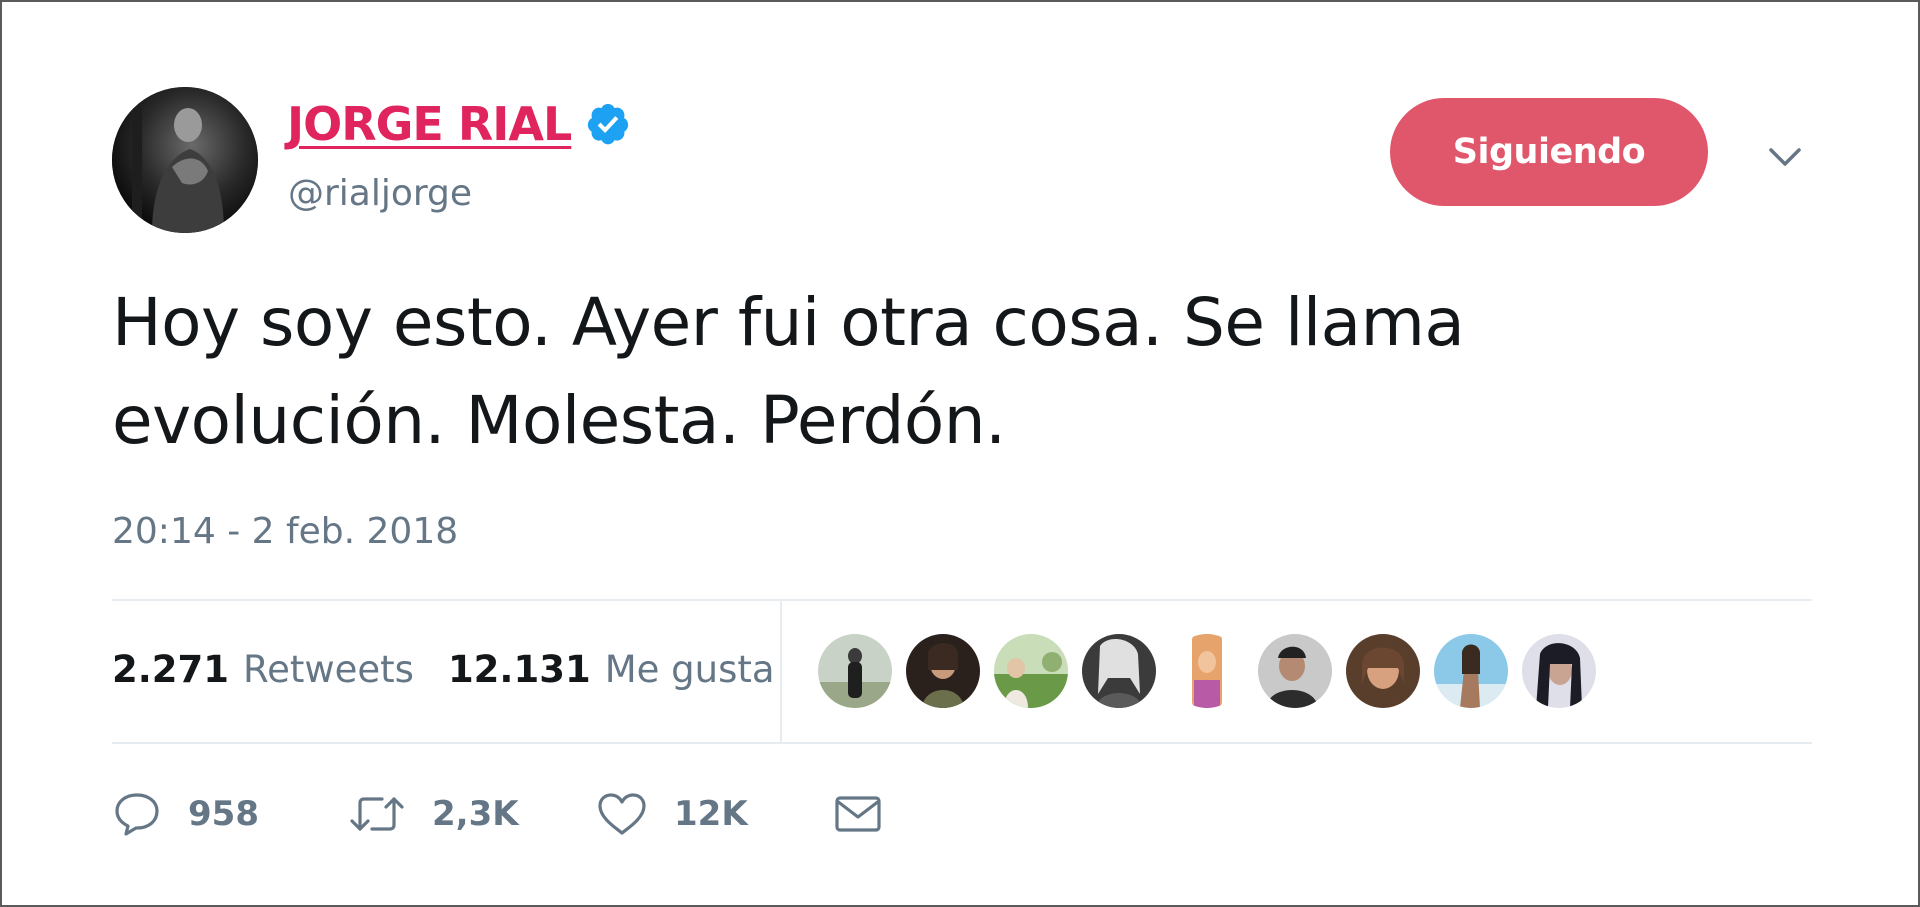  I want to click on likes-count: 12.131, so click(519, 669).